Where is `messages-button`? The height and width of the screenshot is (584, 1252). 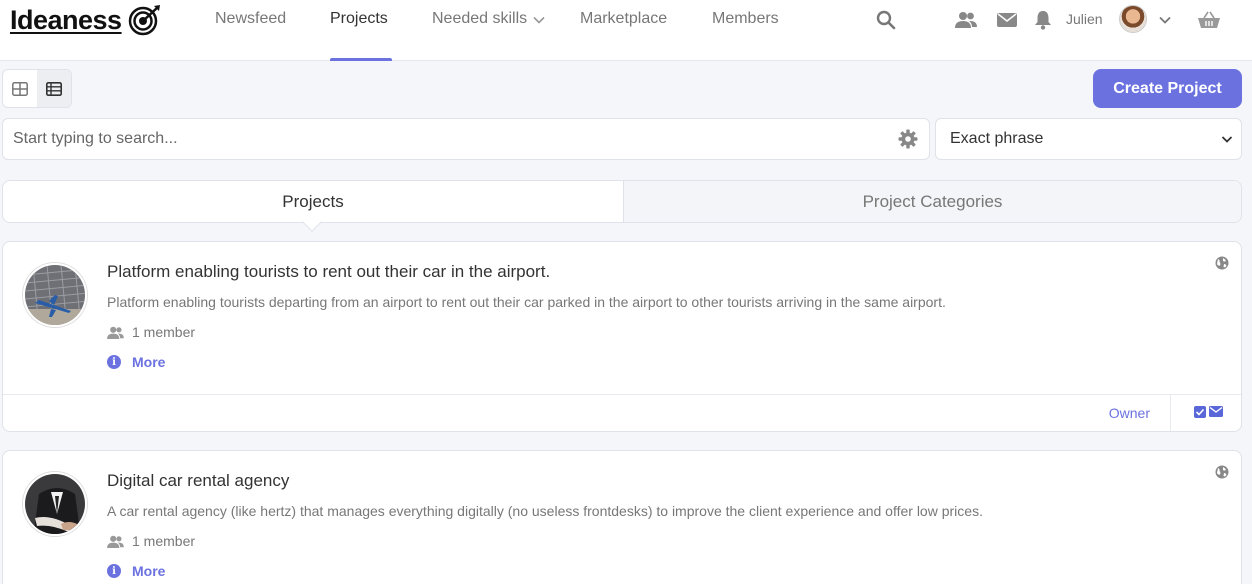
messages-button is located at coordinates (1007, 20).